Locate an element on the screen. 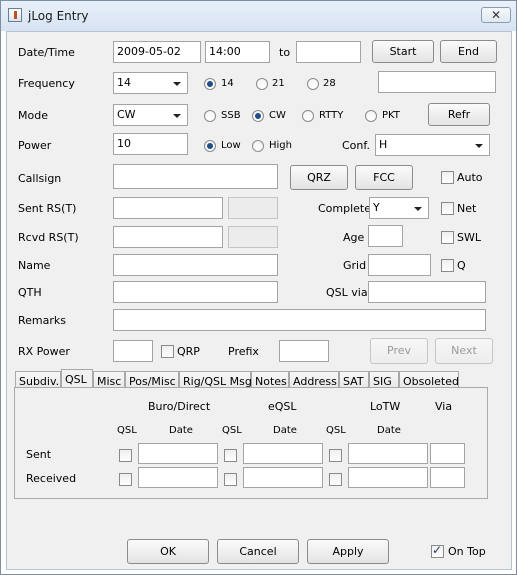 The image size is (517, 575). eqsl-received-checkbox is located at coordinates (230, 479).